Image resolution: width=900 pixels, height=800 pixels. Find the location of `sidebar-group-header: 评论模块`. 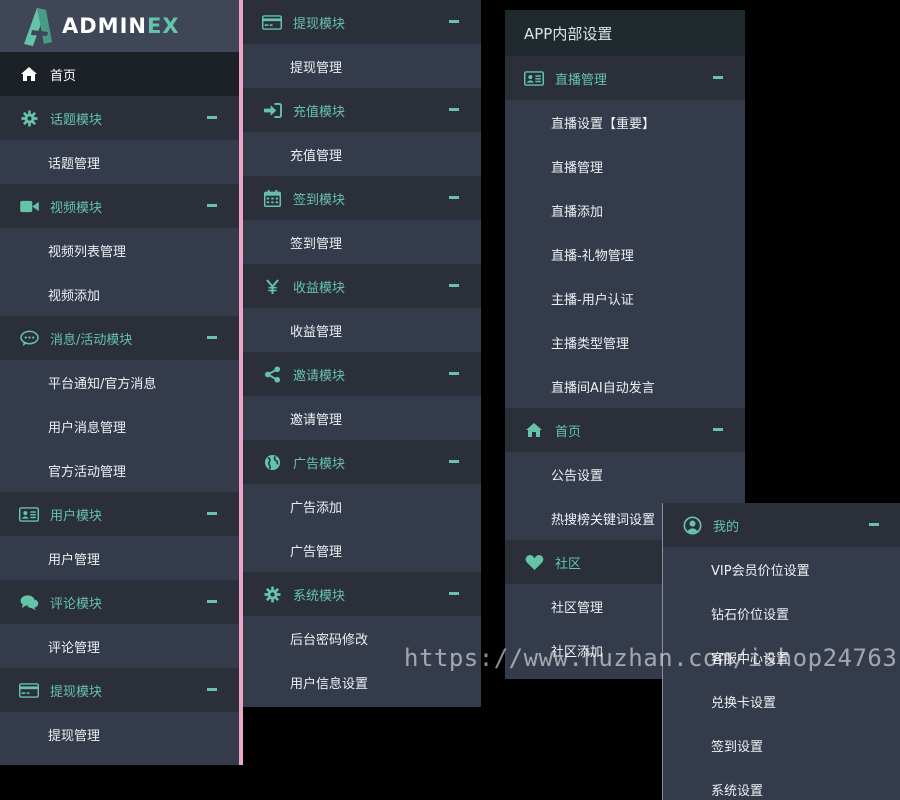

sidebar-group-header: 评论模块 is located at coordinates (119, 602).